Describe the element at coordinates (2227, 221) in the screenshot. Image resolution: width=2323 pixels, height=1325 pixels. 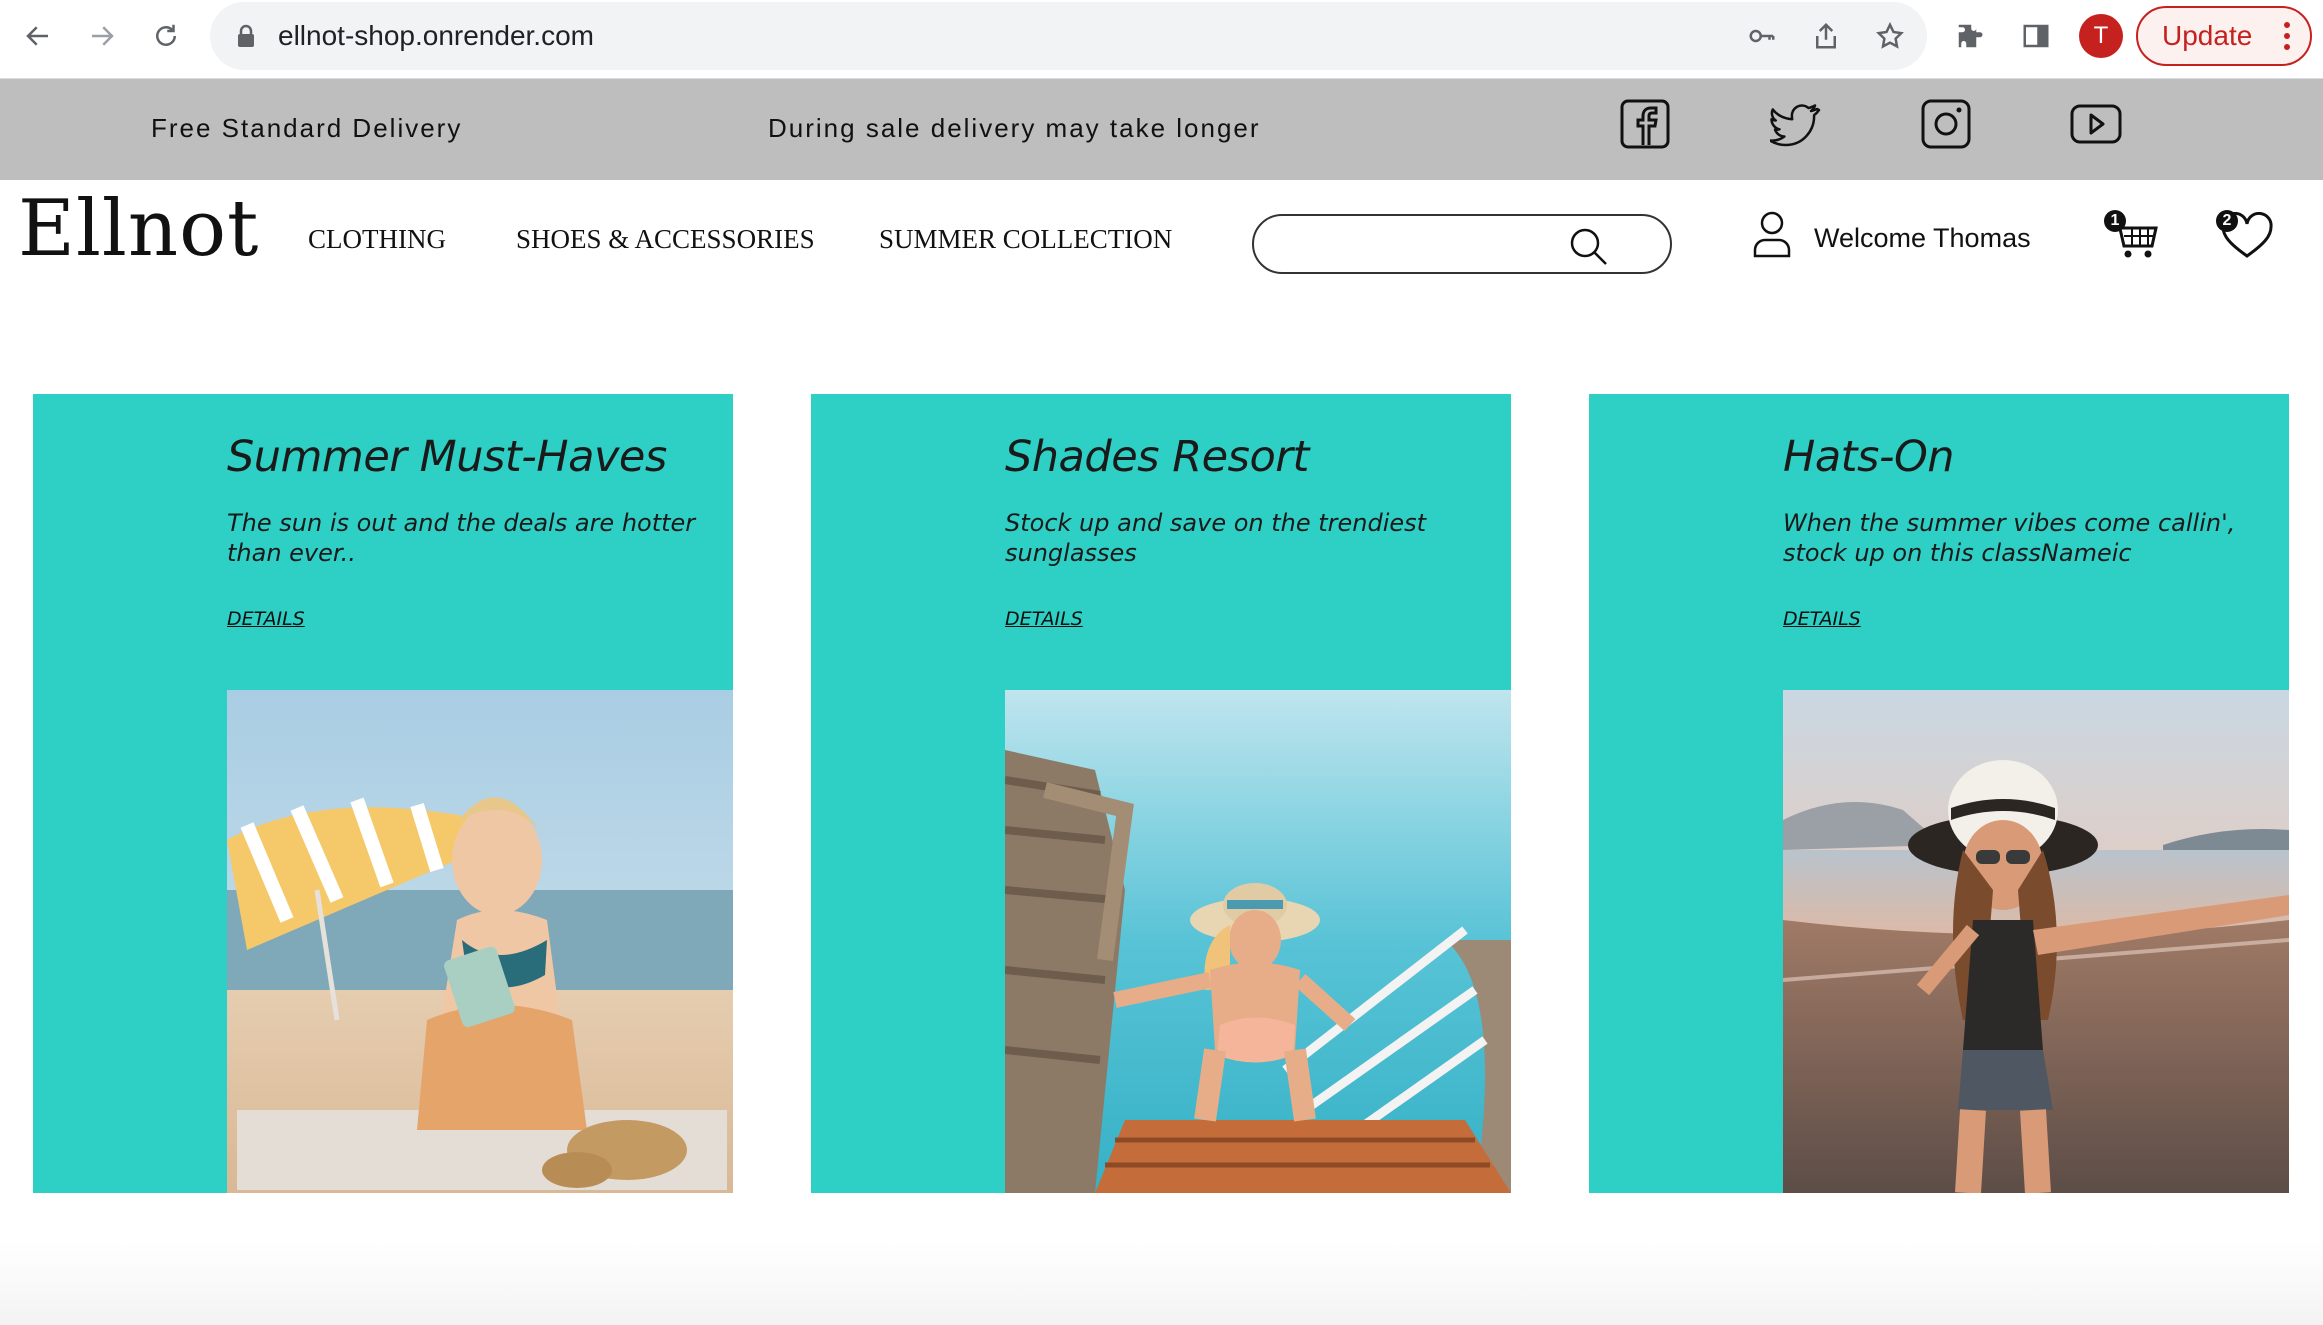
I see `wishlist-count-badge: 2` at that location.